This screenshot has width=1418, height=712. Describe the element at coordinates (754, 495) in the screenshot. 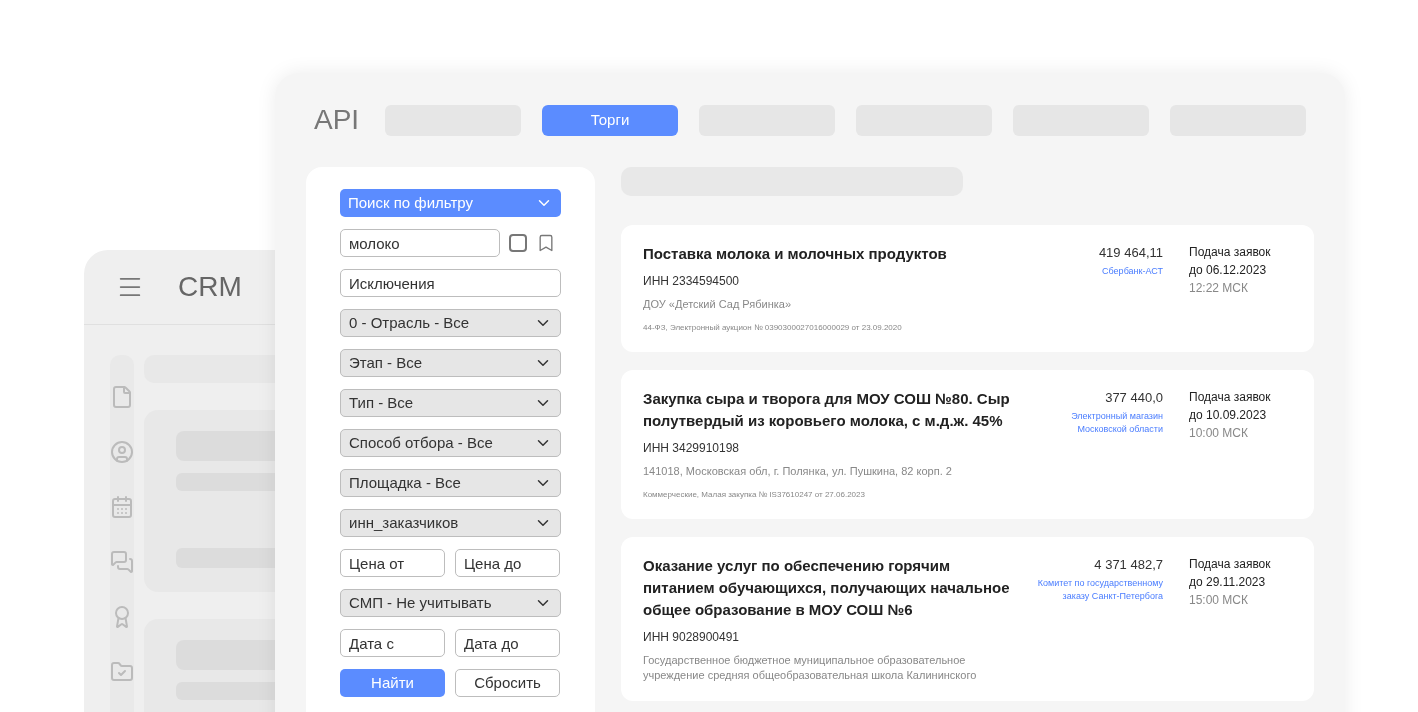

I see `details-text: Коммерческие, Малая закупка № IS37610247 от 27.06.2023` at that location.